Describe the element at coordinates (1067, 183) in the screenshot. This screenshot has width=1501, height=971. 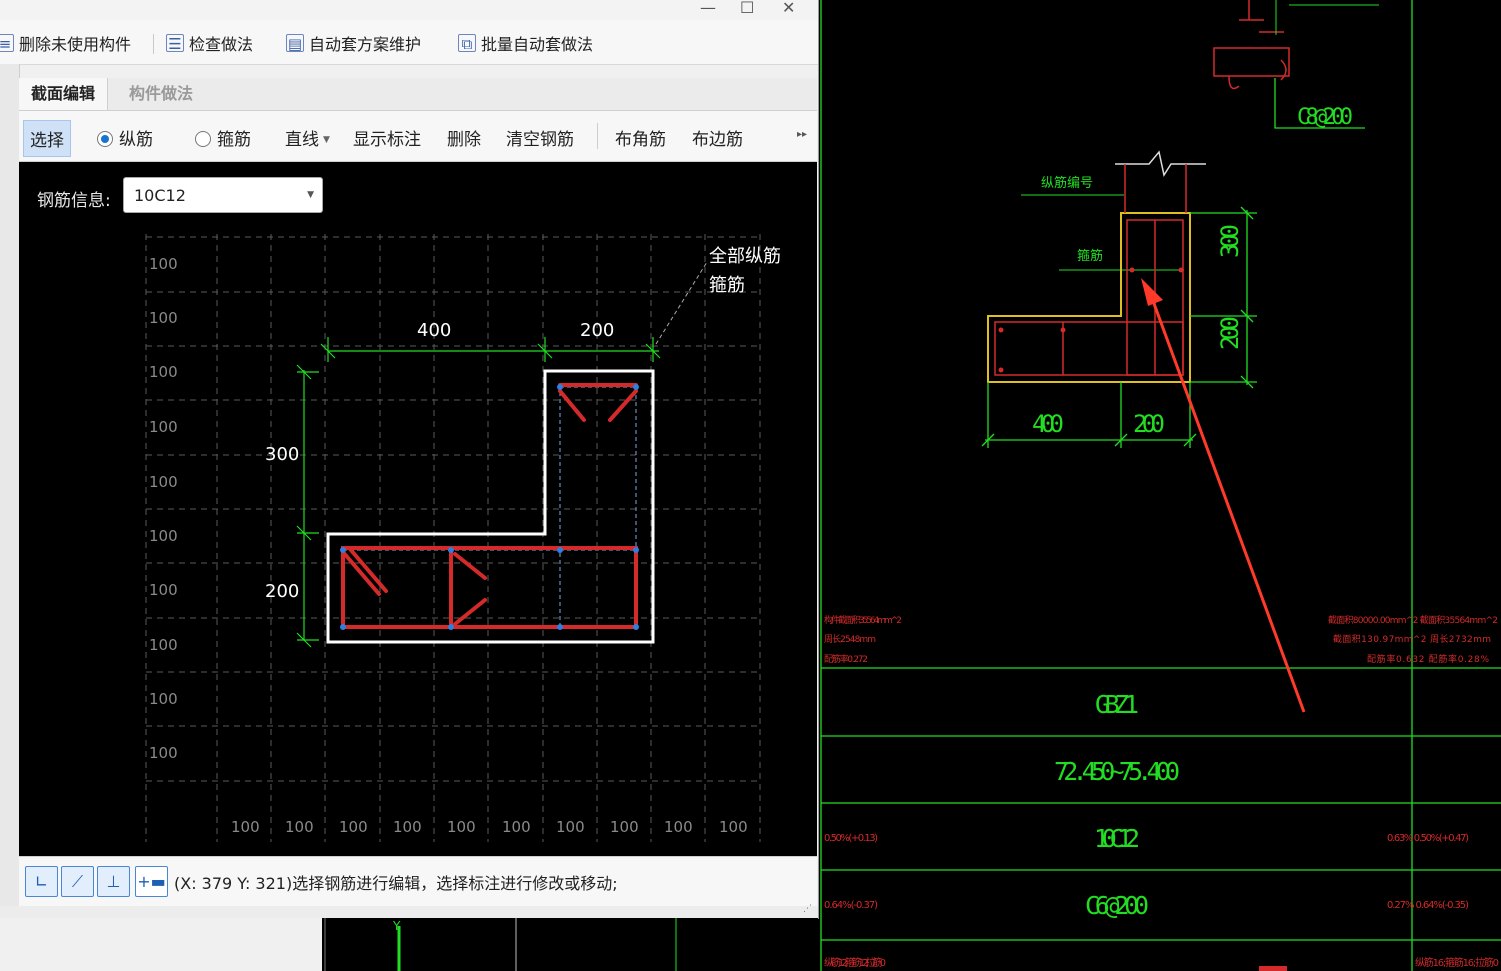
I see `cad-small-label-a: 纵筋编号` at that location.